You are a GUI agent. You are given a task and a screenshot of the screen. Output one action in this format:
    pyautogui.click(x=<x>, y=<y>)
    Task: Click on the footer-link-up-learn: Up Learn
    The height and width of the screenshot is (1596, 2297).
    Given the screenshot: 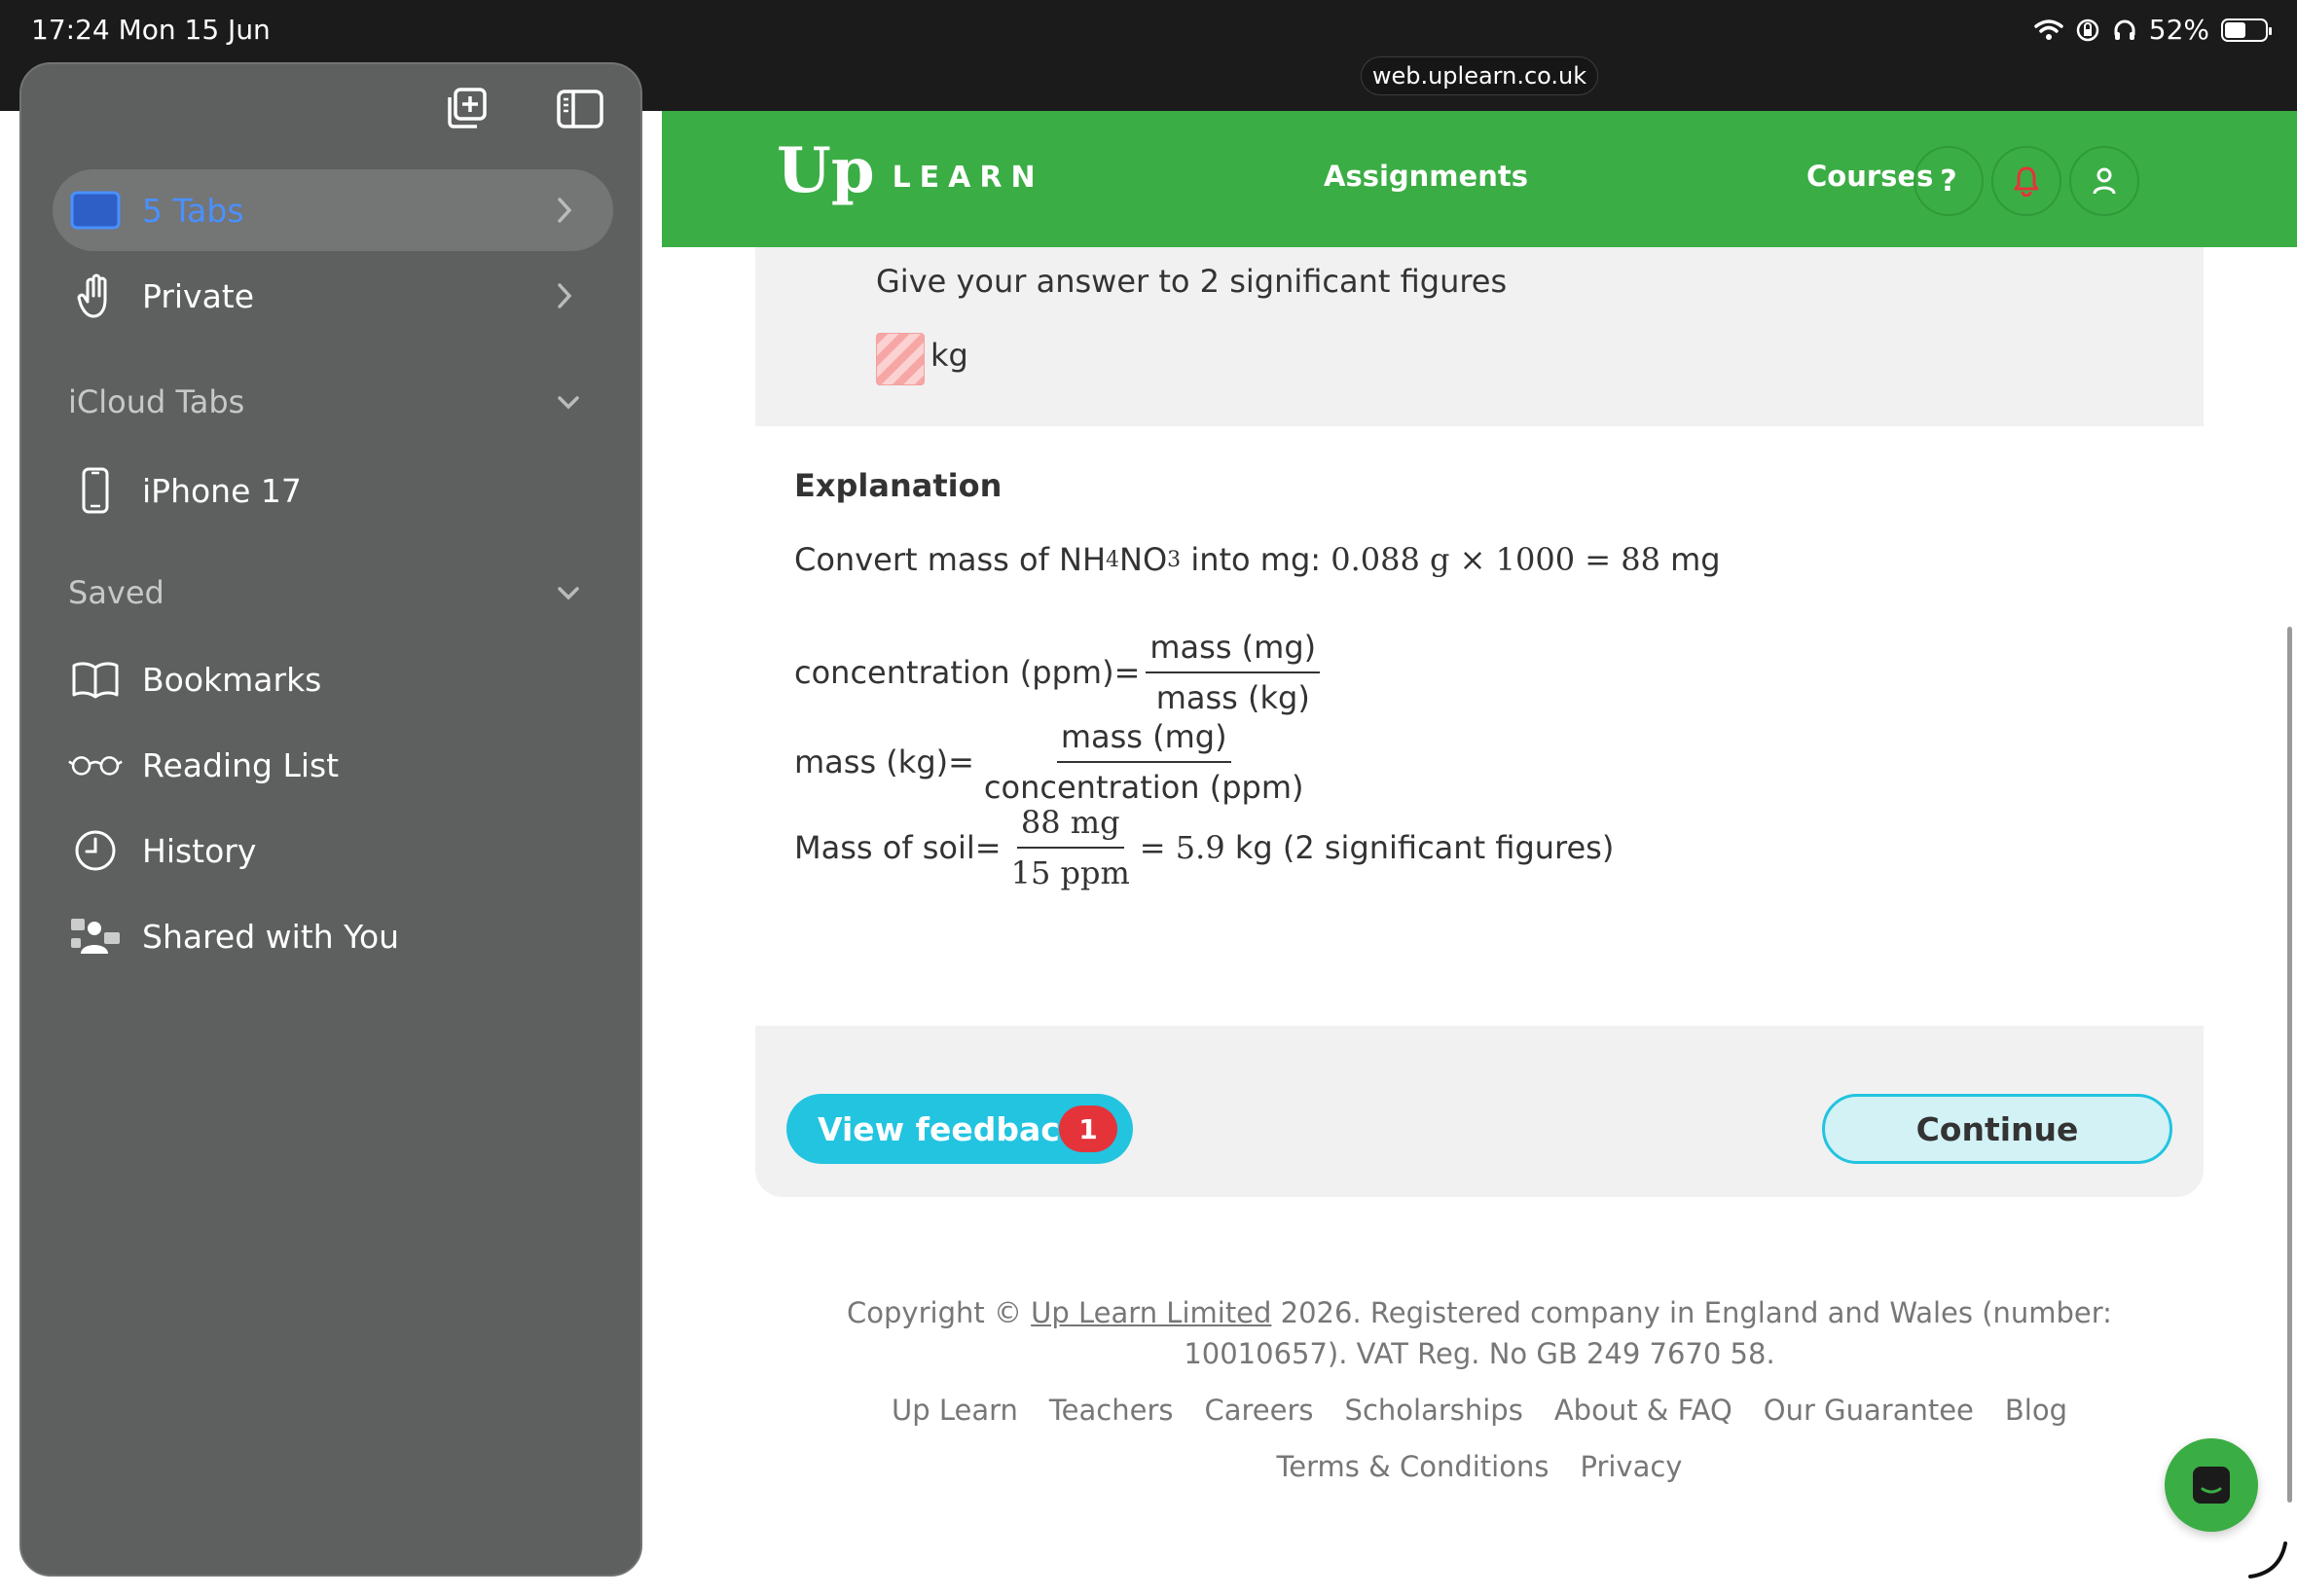 What is the action you would take?
    pyautogui.click(x=955, y=1410)
    